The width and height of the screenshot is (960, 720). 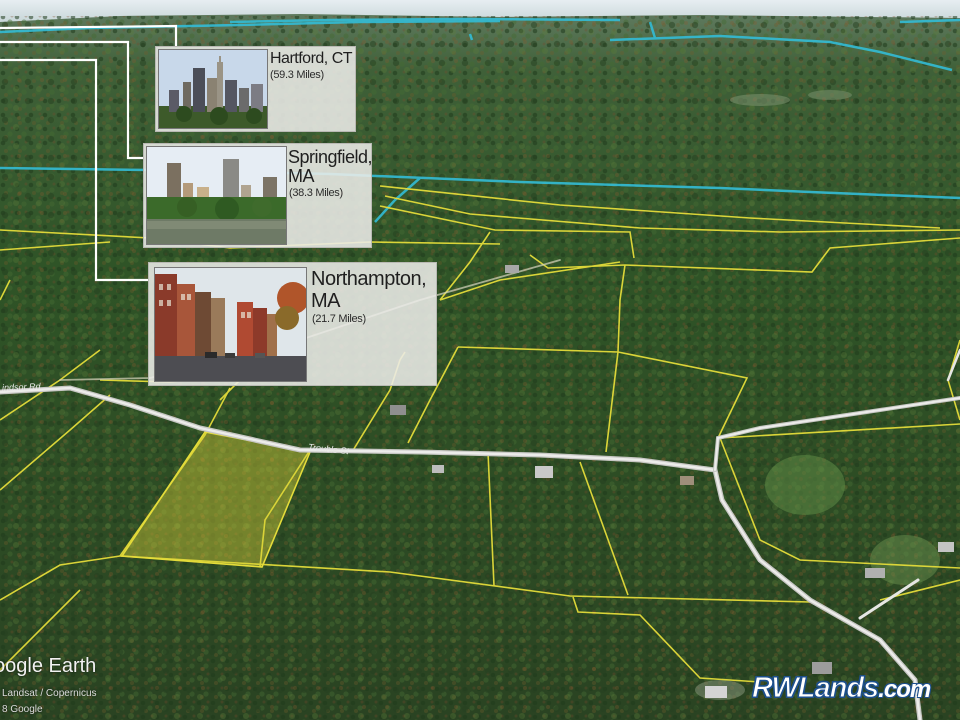 I want to click on rwlands-brand-domain: .com, so click(x=904, y=689).